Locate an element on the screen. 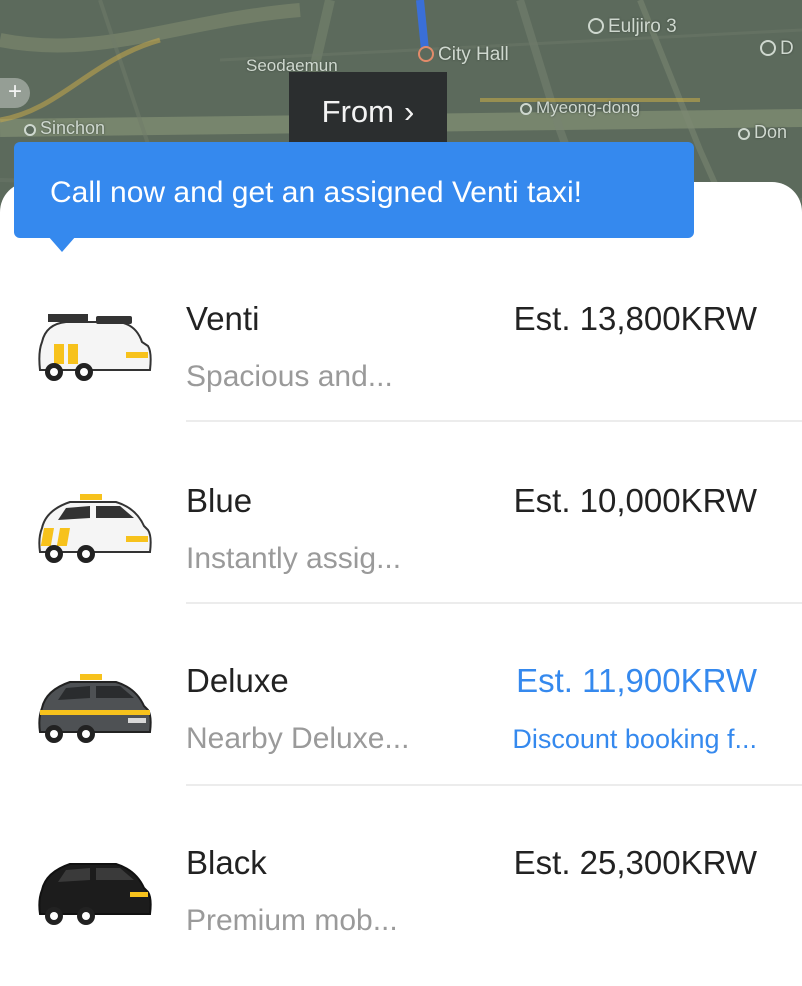 Image resolution: width=802 pixels, height=986 pixels. map-label-city-hall: City Hall is located at coordinates (463, 55).